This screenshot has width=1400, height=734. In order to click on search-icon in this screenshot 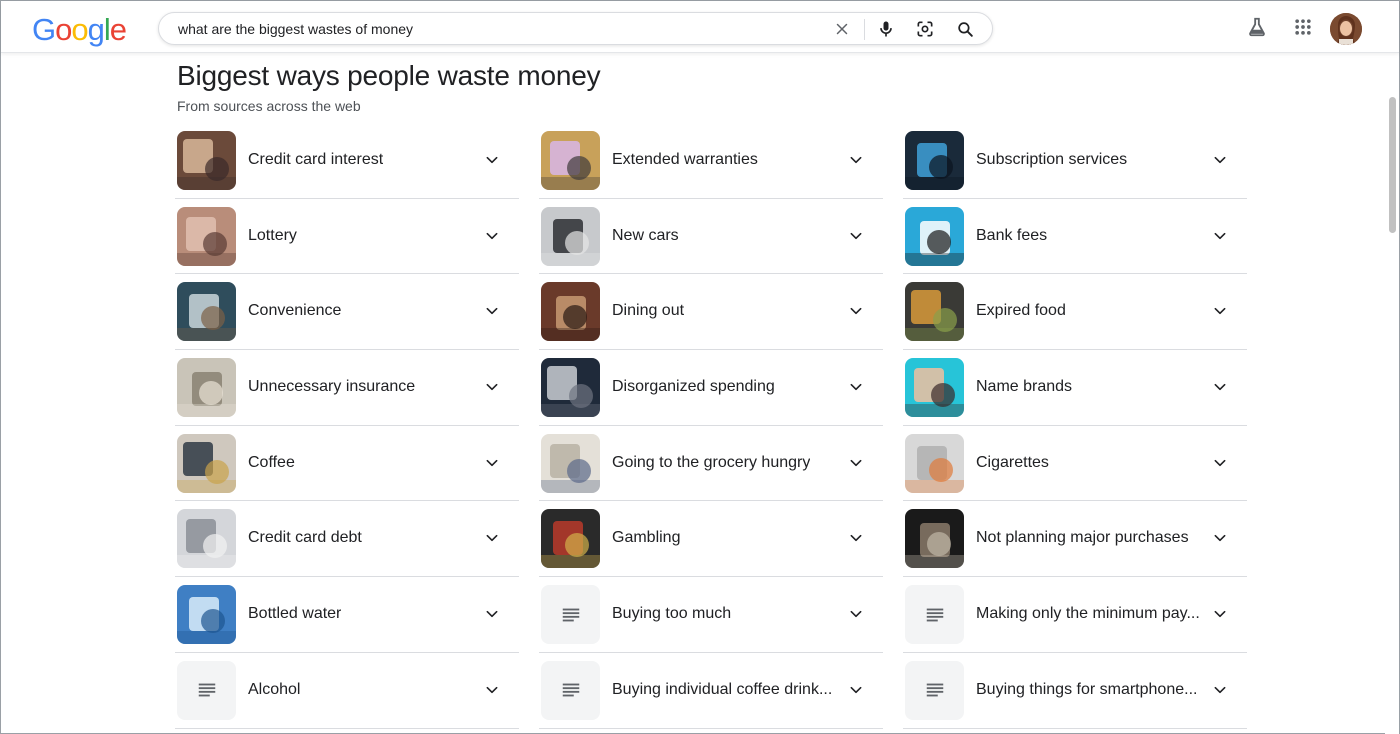, I will do `click(965, 29)`.